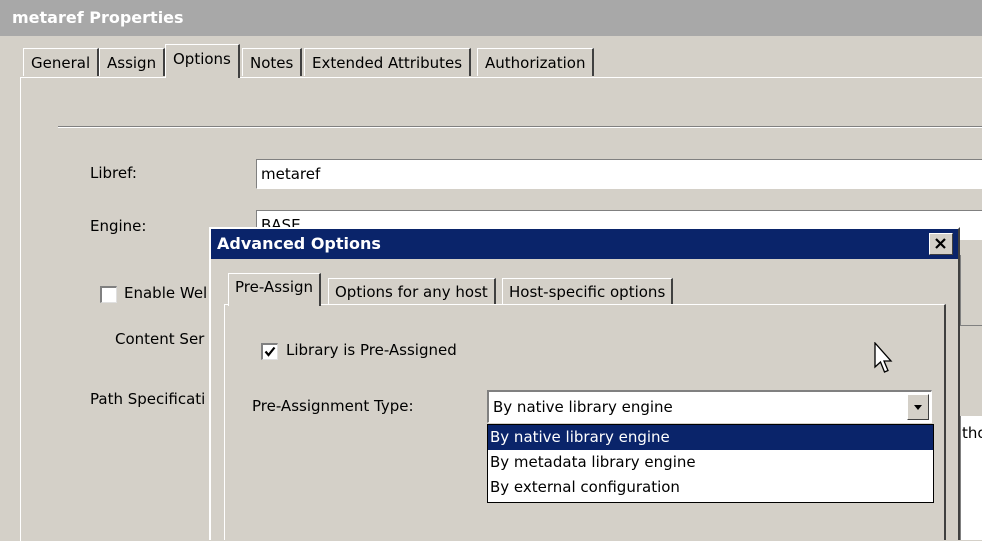 This screenshot has height=541, width=982. I want to click on preassignment-type-select: By native library engine, so click(709, 406).